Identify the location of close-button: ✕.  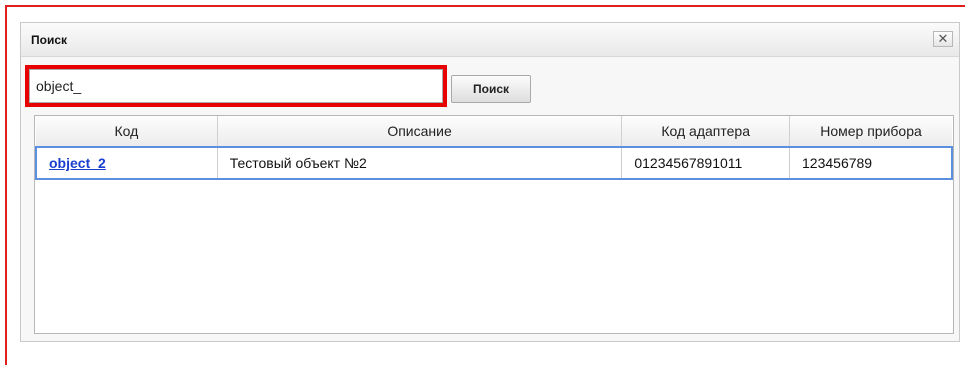
(943, 39).